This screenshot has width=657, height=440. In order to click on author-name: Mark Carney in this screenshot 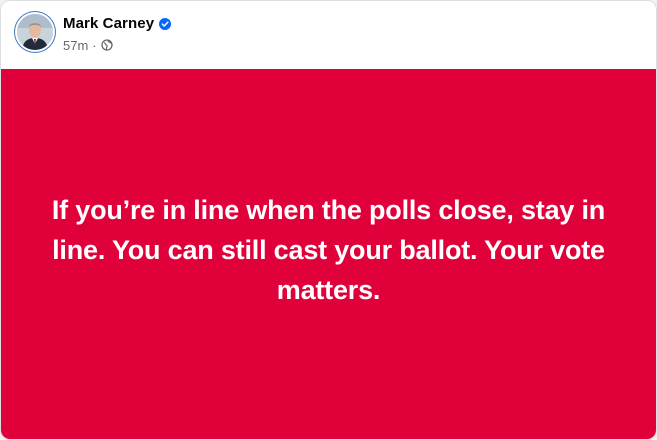, I will do `click(108, 23)`.